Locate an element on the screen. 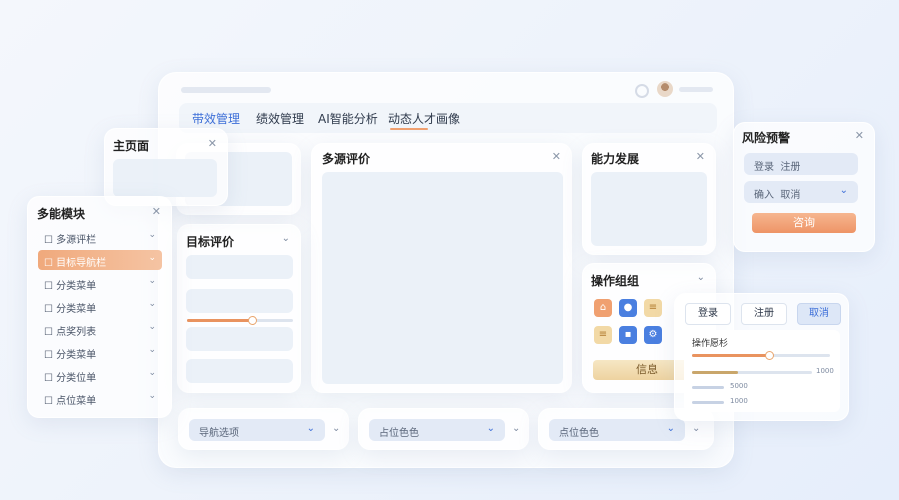  register-button: 注册 is located at coordinates (764, 314).